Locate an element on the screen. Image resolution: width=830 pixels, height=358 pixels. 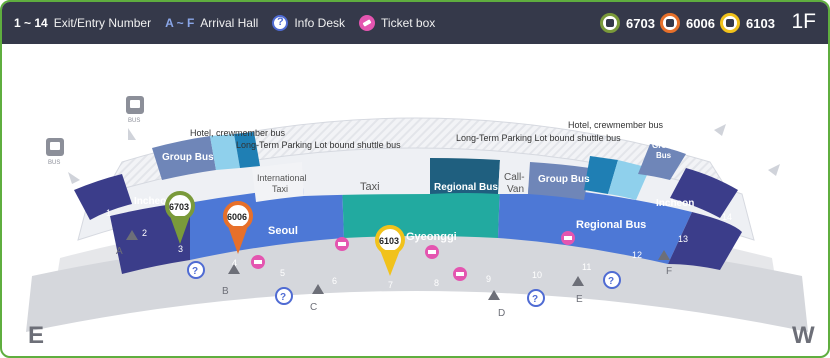
call-van-label-1: Call- is located at coordinates (514, 177).